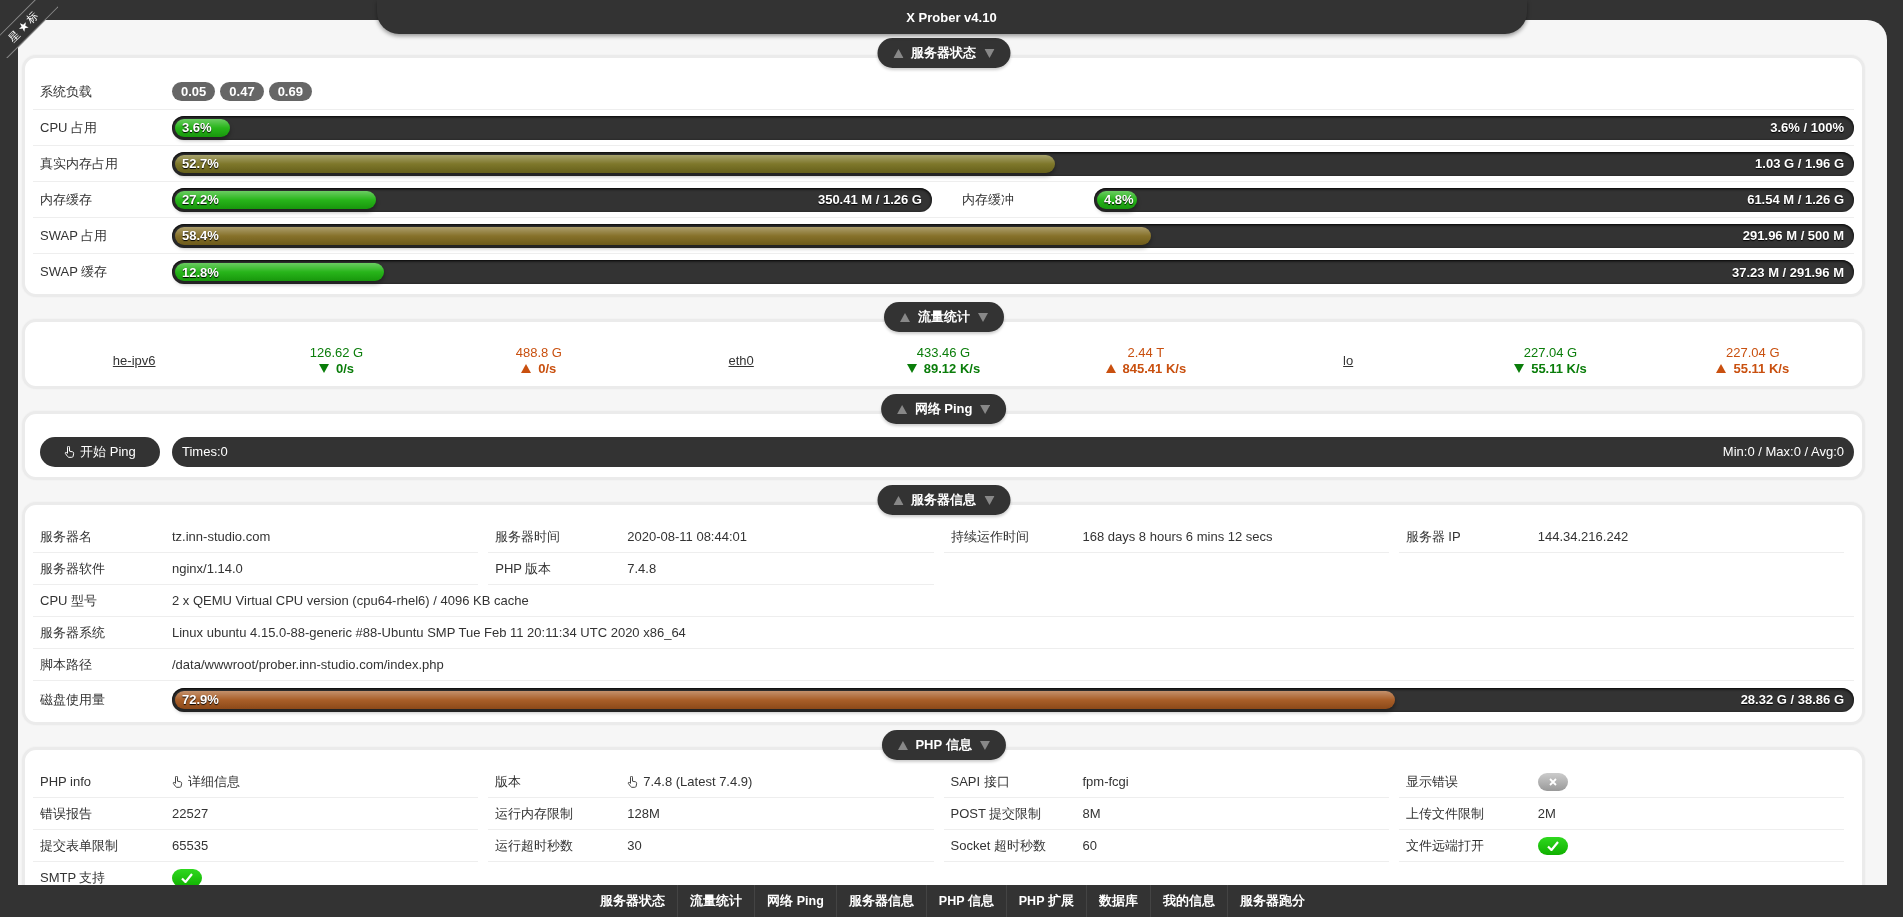  Describe the element at coordinates (633, 901) in the screenshot. I see `nav-link: 服务器状态` at that location.